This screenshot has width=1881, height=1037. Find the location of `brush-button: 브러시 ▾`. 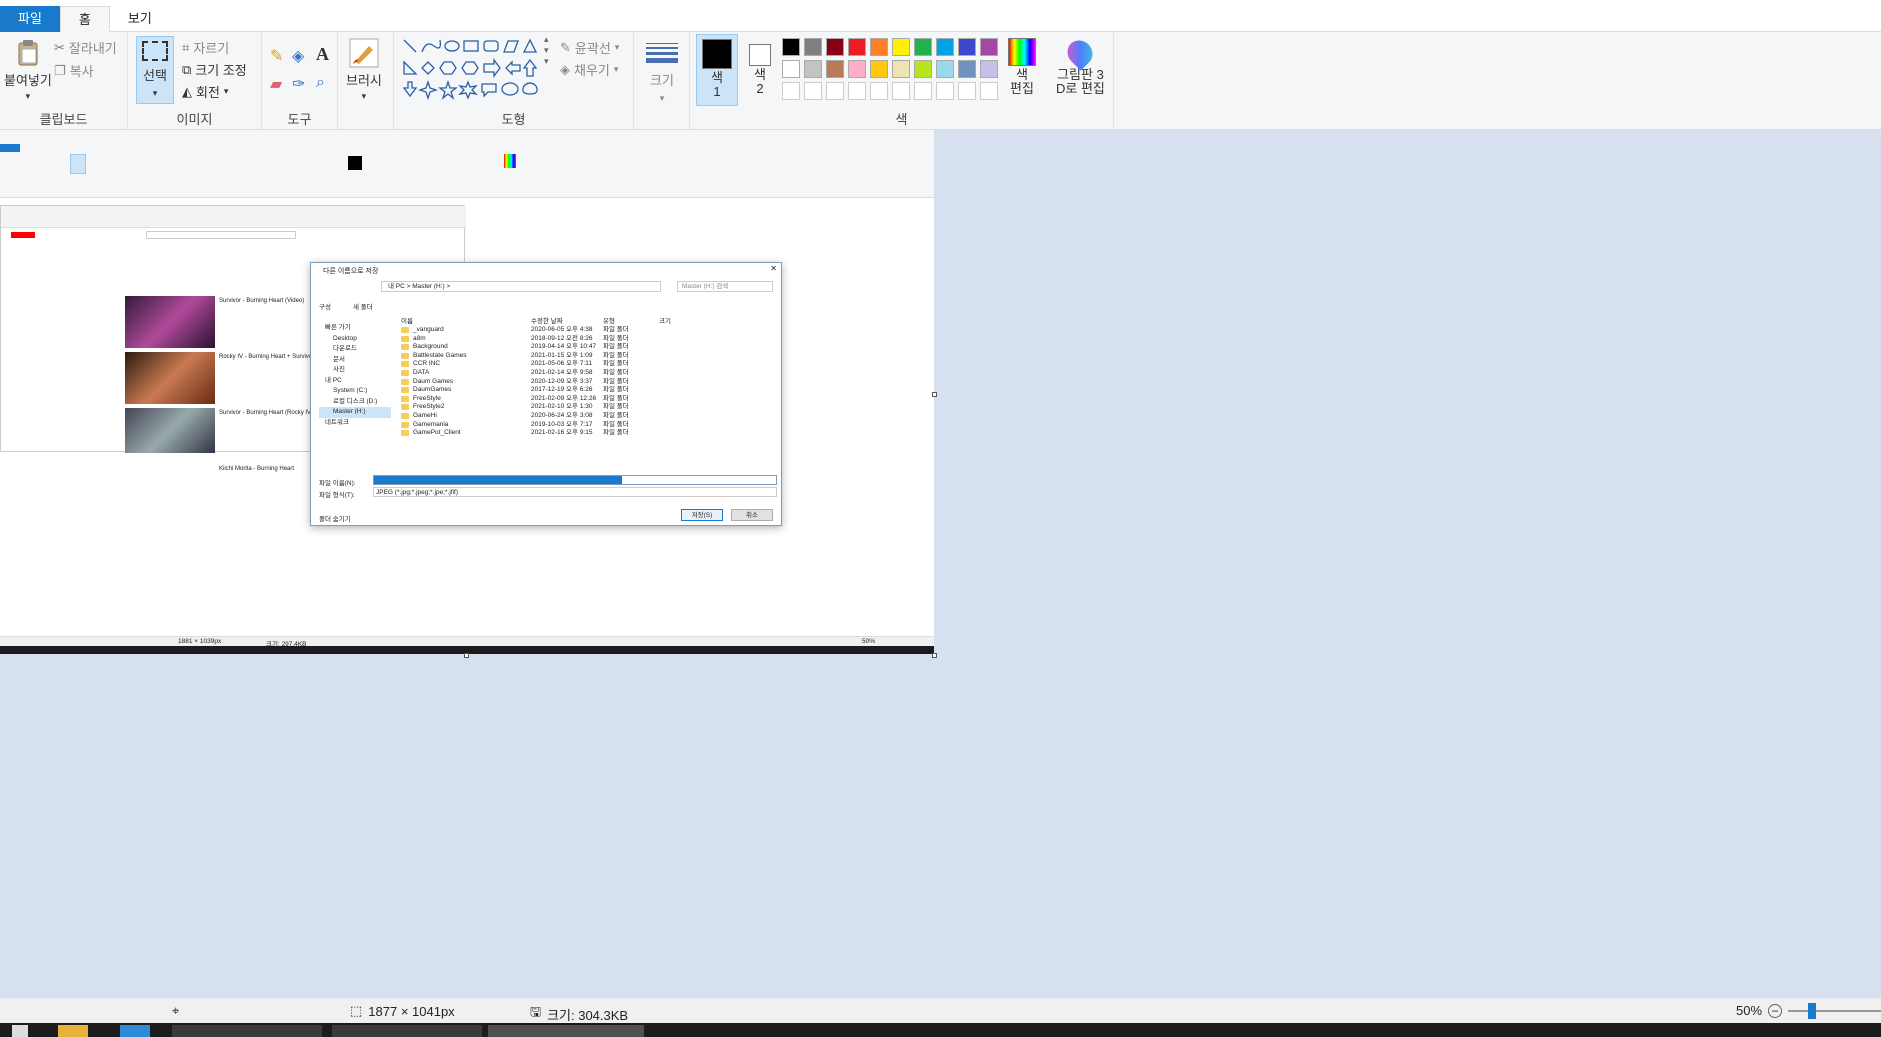

brush-button: 브러시 ▾ is located at coordinates (364, 70).